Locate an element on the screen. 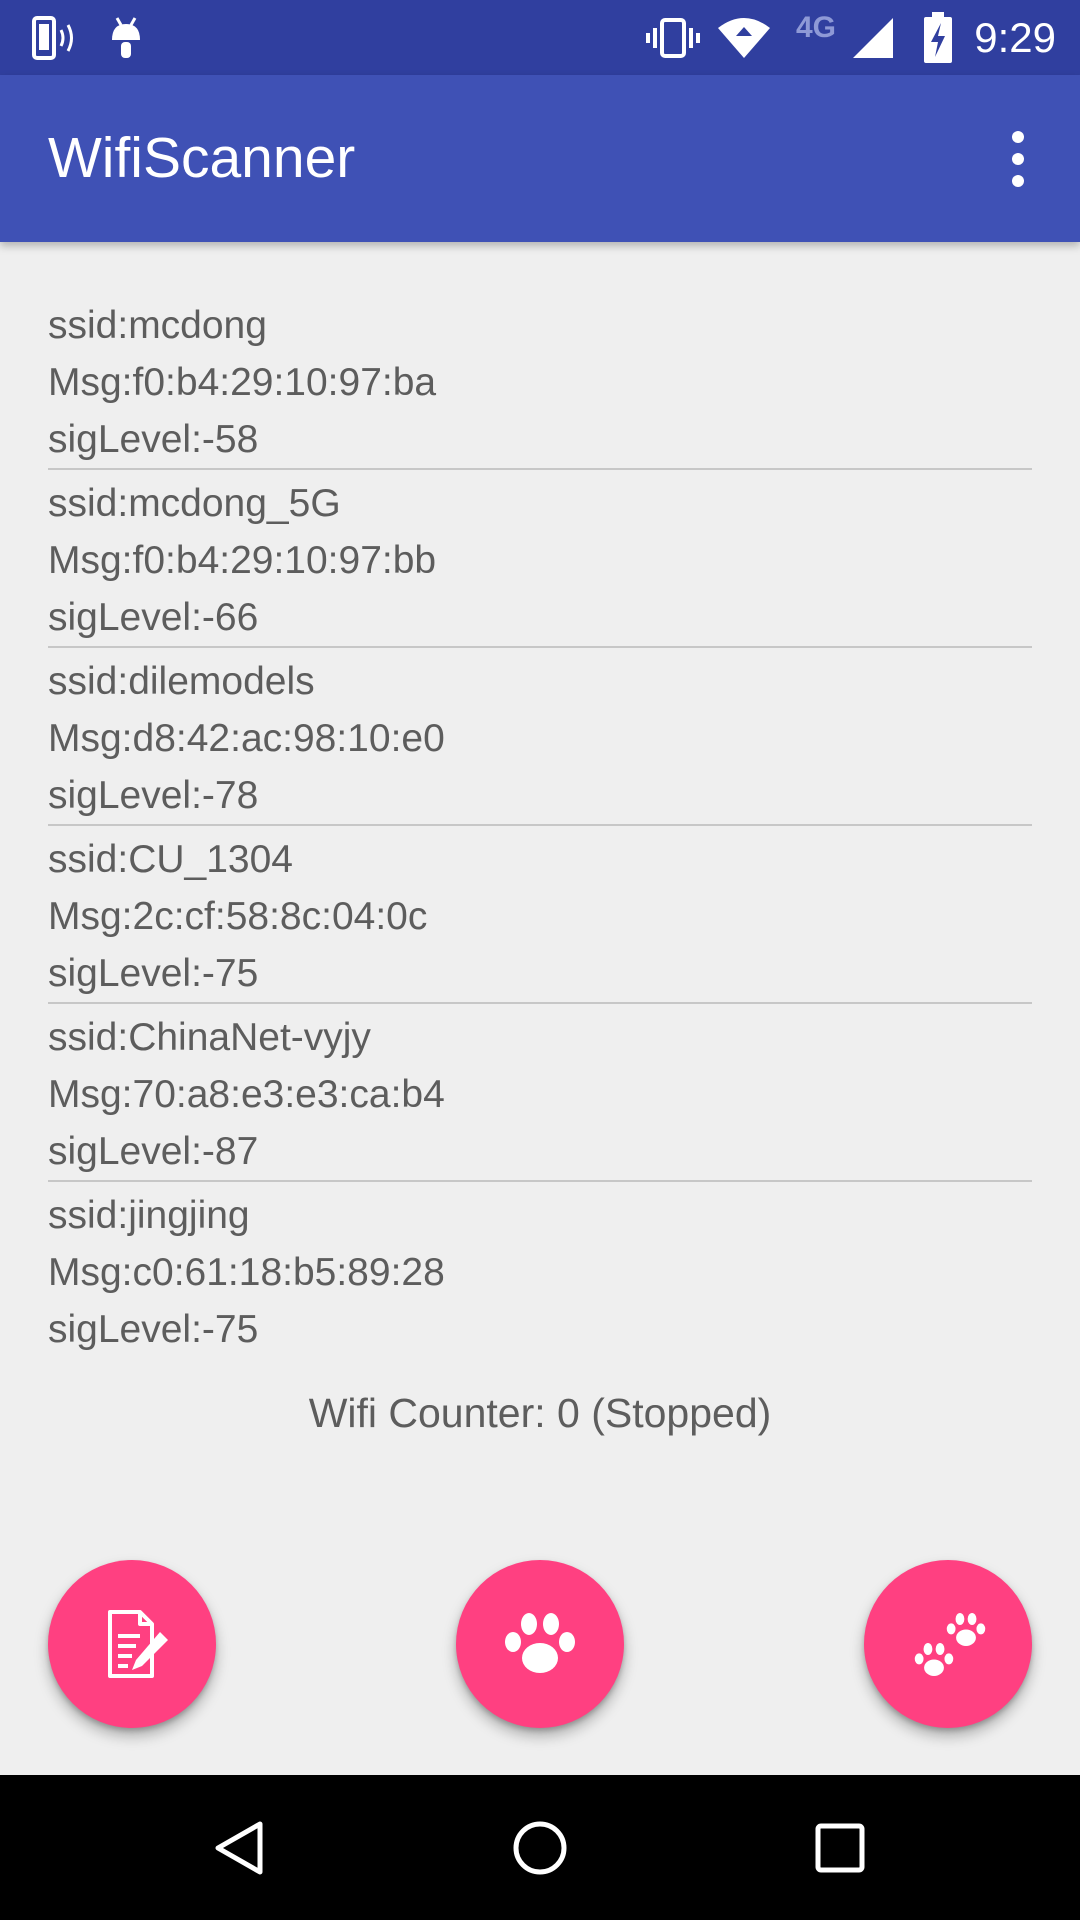 The image size is (1080, 1920). ssid-text: ssid:jingjing is located at coordinates (149, 1215).